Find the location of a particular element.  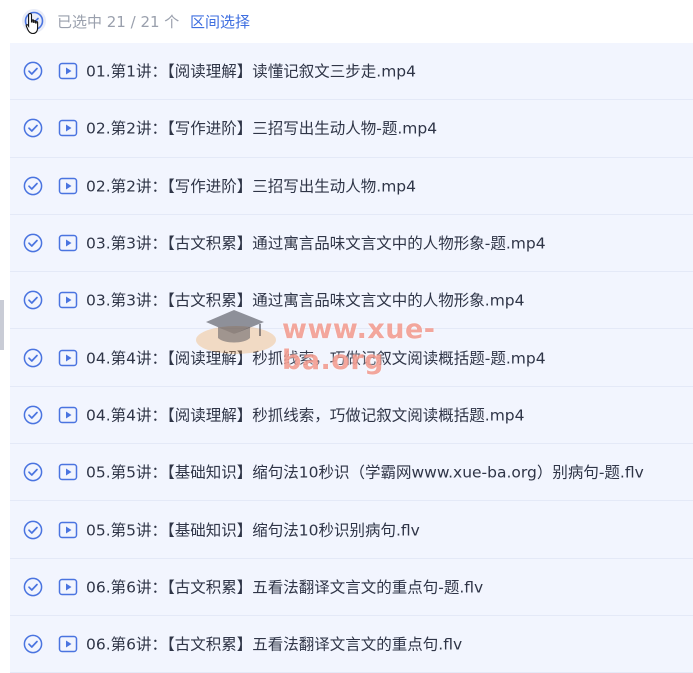

file-row: 04.第4讲：【阅读理解】秒抓线索，巧做记叙文阅读概括题.mp4 is located at coordinates (351, 415).